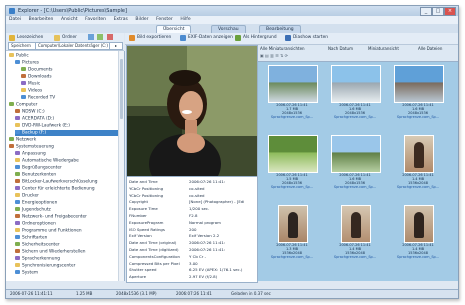 Image resolution: width=465 pixels, height=305 pixels. I want to click on tree-item: System, so click(66, 273).